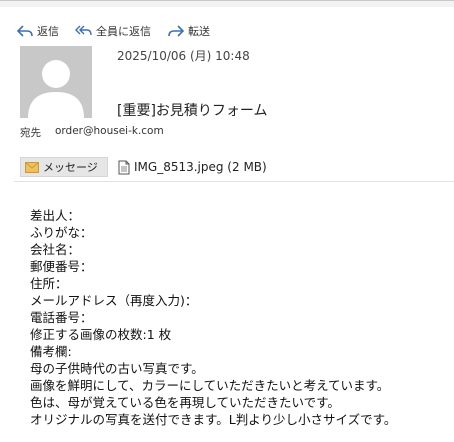 This screenshot has width=454, height=442. I want to click on forward-icon, so click(176, 31).